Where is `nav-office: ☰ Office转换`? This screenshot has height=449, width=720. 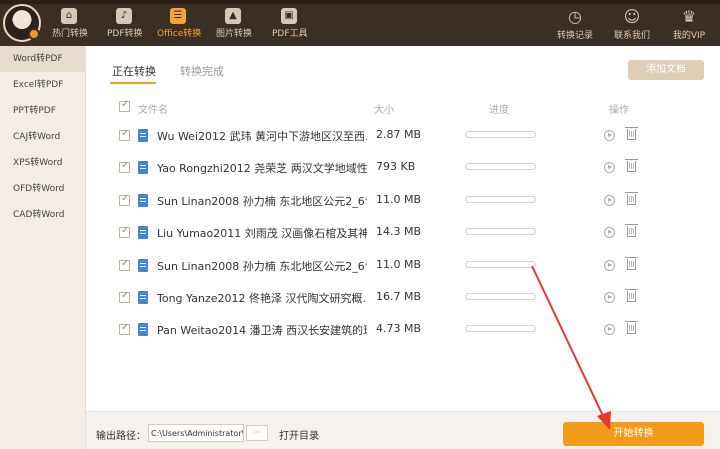 nav-office: ☰ Office转换 is located at coordinates (179, 26).